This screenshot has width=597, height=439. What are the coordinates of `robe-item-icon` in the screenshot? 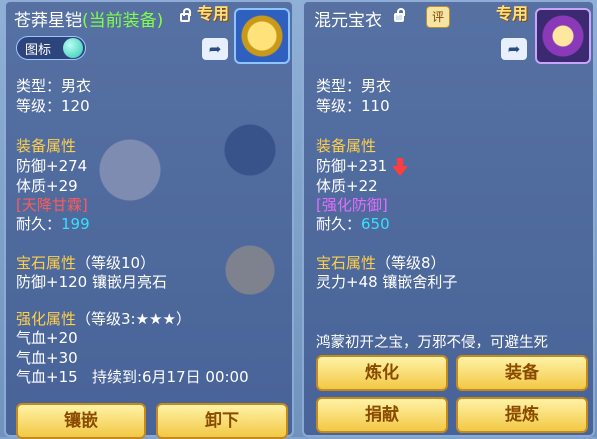 It's located at (563, 36).